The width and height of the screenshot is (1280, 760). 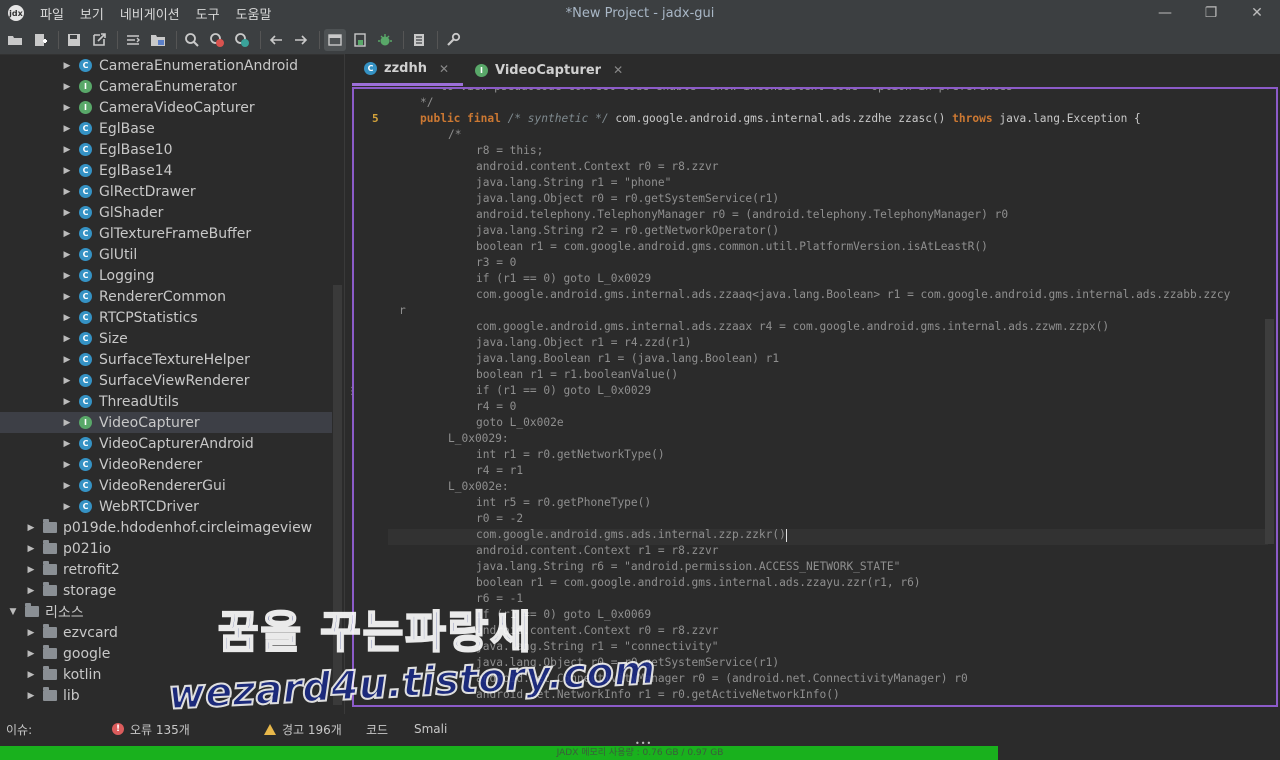 What do you see at coordinates (162, 296) in the screenshot?
I see `tree-item-label: RendererCommon` at bounding box center [162, 296].